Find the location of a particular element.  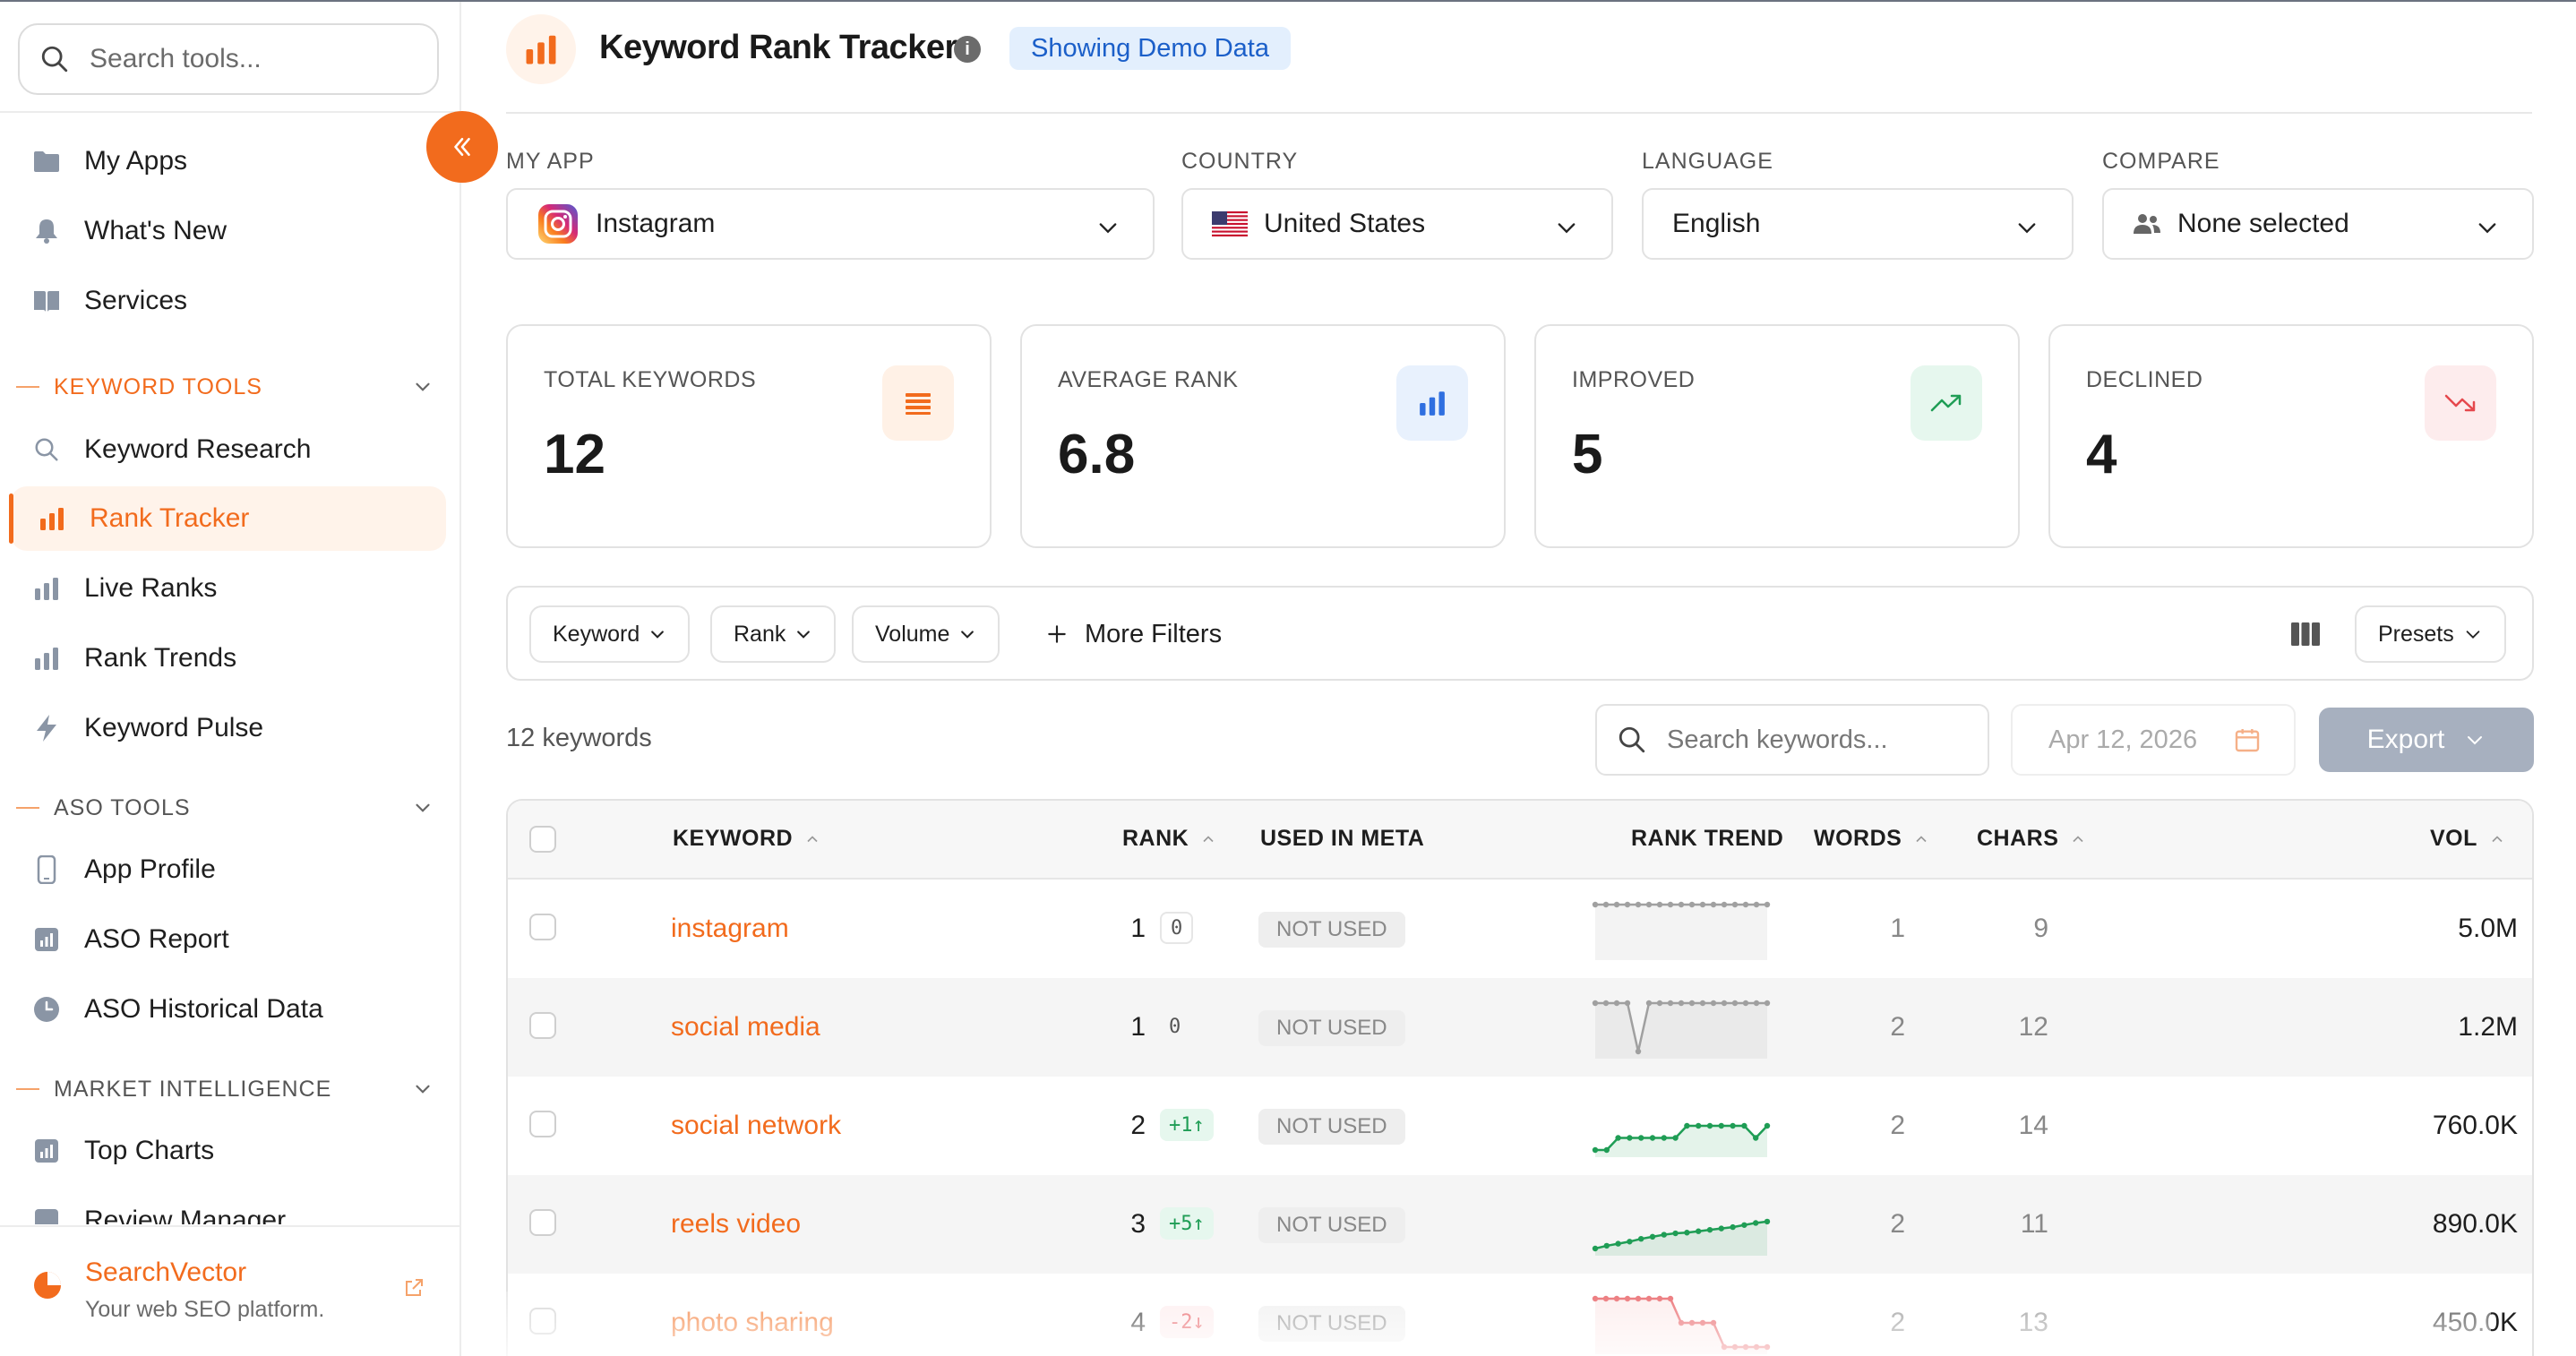

external-link-icon is located at coordinates (414, 1288).